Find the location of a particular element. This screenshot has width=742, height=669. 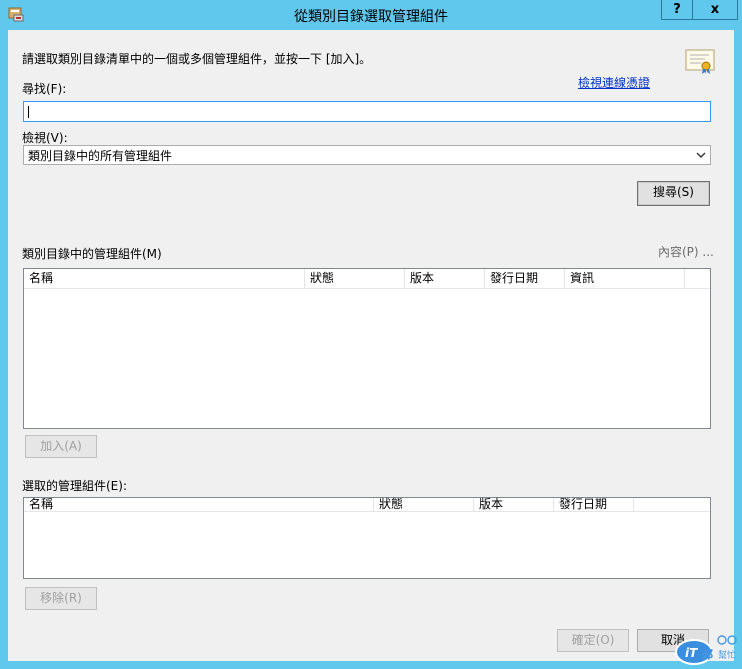

watermark-logo: iT 邦 幫忙 is located at coordinates (706, 650).